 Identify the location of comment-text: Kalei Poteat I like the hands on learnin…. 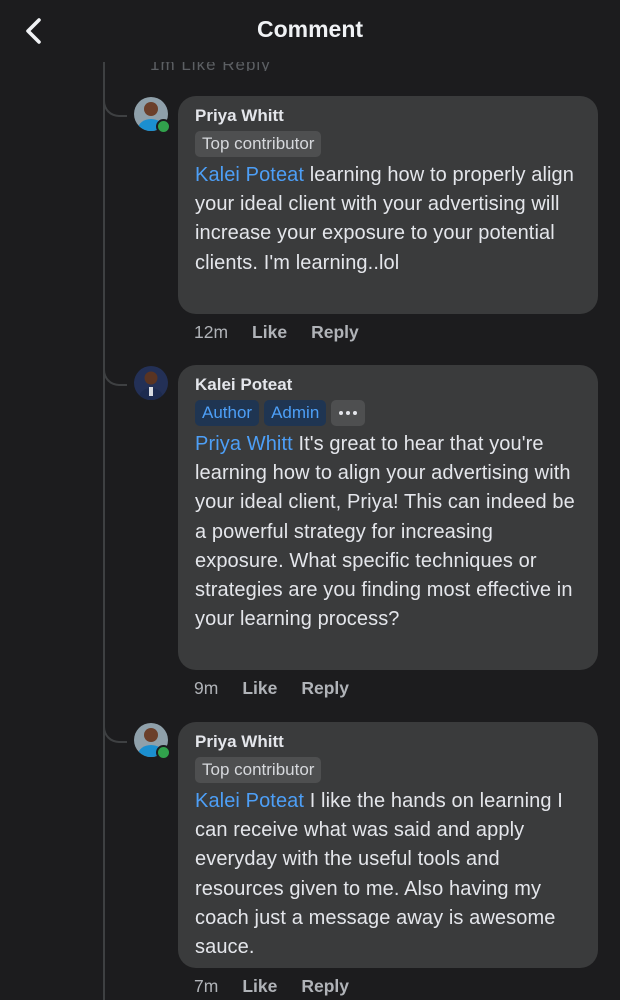
(388, 874).